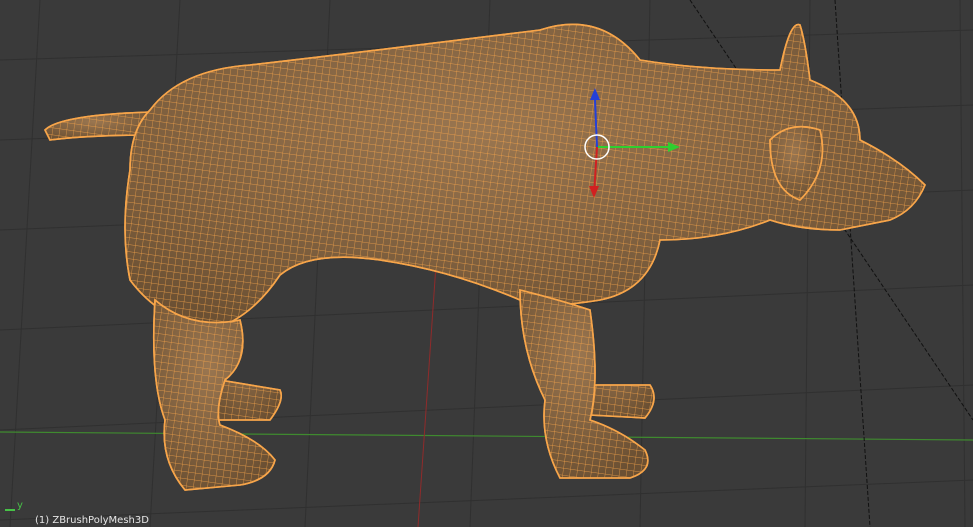 The width and height of the screenshot is (973, 527). I want to click on axis-label-y: y, so click(20, 505).